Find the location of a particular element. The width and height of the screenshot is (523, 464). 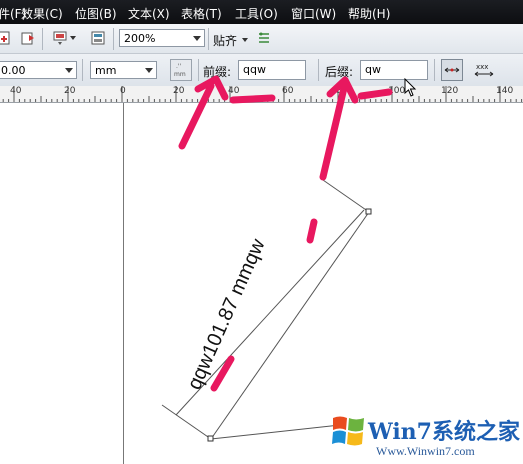

mouse-cursor-icon is located at coordinates (410, 87).